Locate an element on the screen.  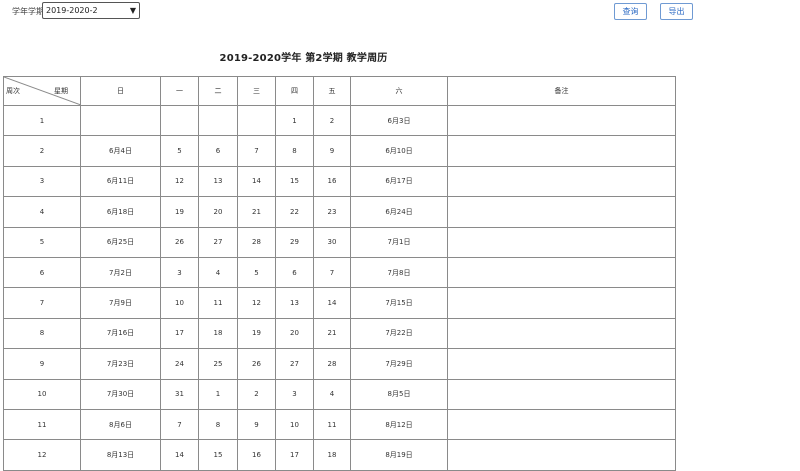
day-cell-fri: 30 is located at coordinates (332, 242).